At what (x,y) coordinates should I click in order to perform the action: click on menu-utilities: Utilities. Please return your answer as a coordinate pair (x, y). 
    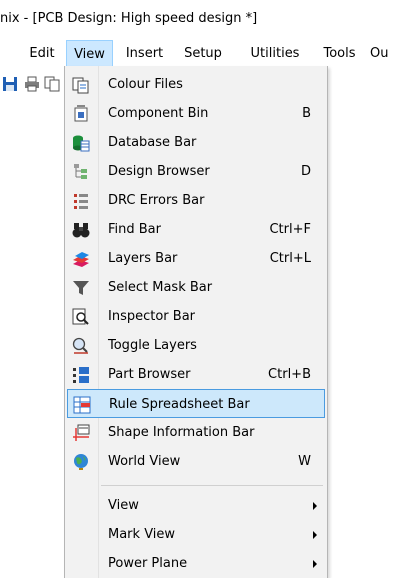
    Looking at the image, I should click on (275, 53).